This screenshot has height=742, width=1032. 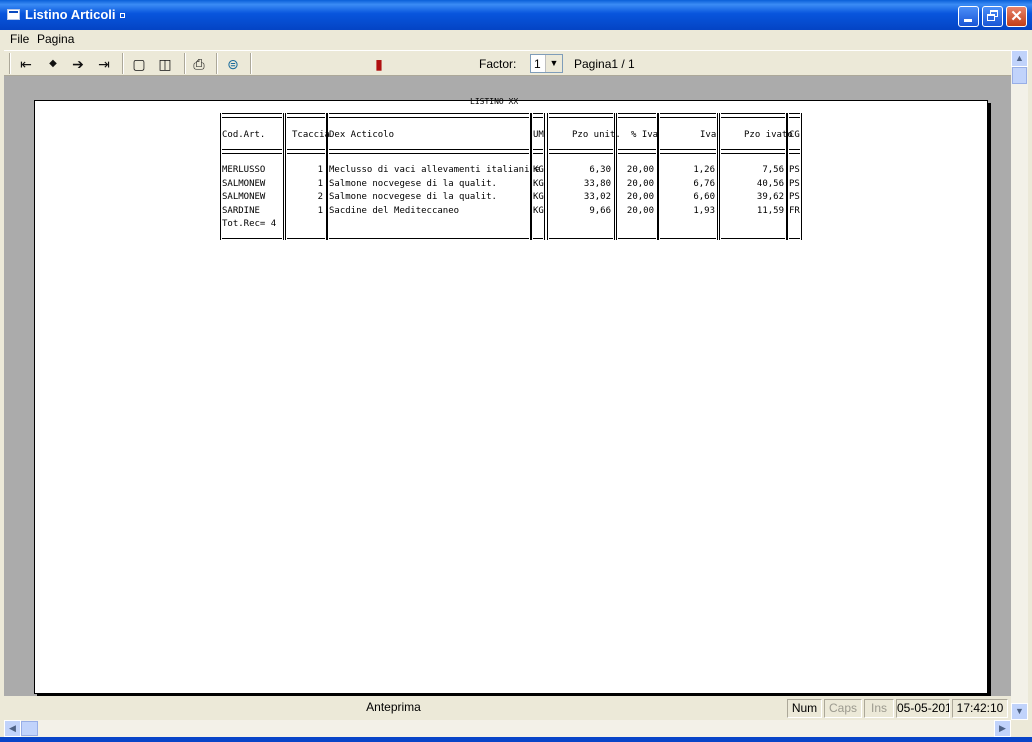 I want to click on chevron-down-icon: ▼, so click(x=553, y=63).